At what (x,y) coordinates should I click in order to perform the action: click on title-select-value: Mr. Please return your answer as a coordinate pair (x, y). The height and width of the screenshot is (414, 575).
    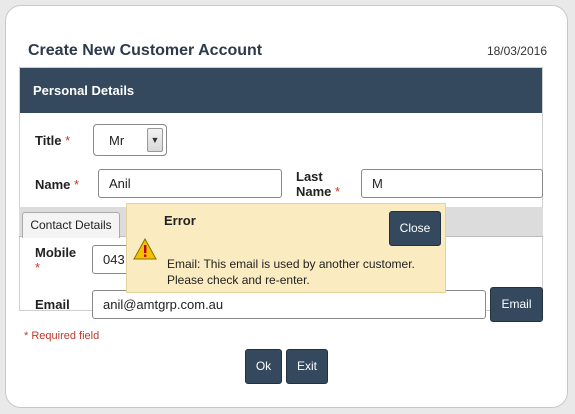
    Looking at the image, I should click on (117, 140).